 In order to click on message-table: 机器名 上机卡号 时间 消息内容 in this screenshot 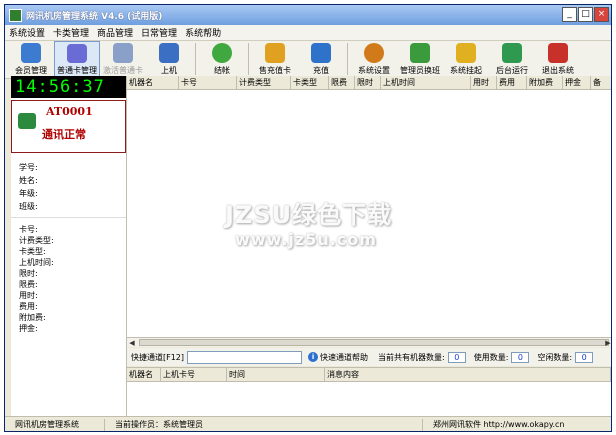, I will do `click(369, 392)`.